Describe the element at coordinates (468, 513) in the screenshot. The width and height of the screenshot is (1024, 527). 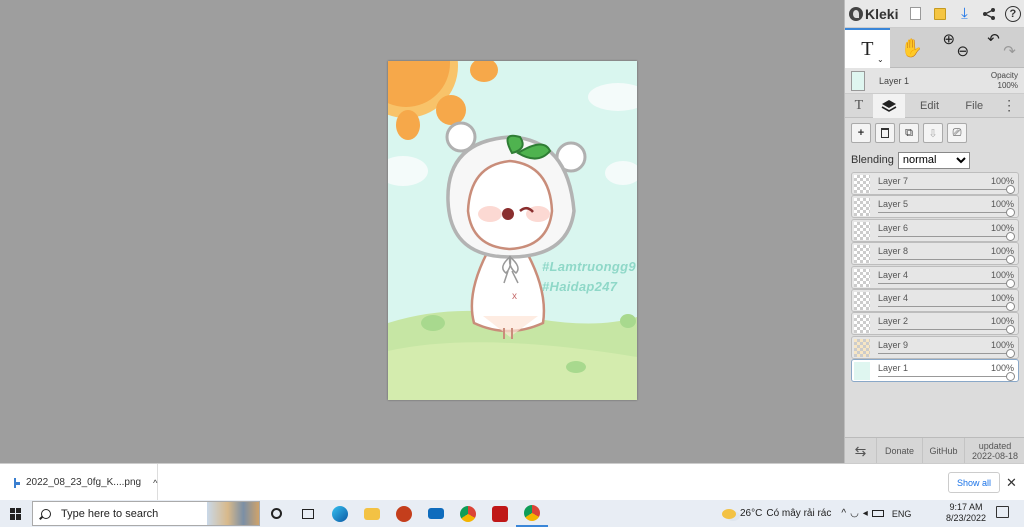
I see `taskbar-chrome` at that location.